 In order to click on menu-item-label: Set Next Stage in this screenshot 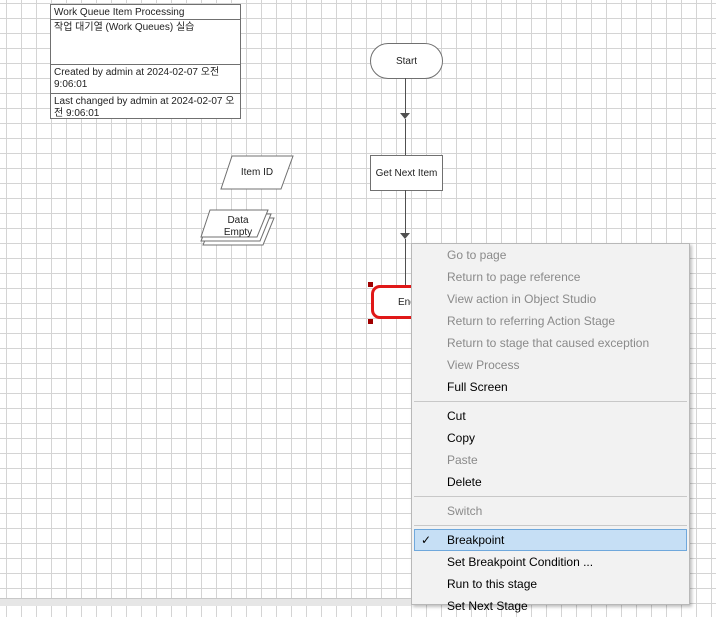, I will do `click(487, 606)`.